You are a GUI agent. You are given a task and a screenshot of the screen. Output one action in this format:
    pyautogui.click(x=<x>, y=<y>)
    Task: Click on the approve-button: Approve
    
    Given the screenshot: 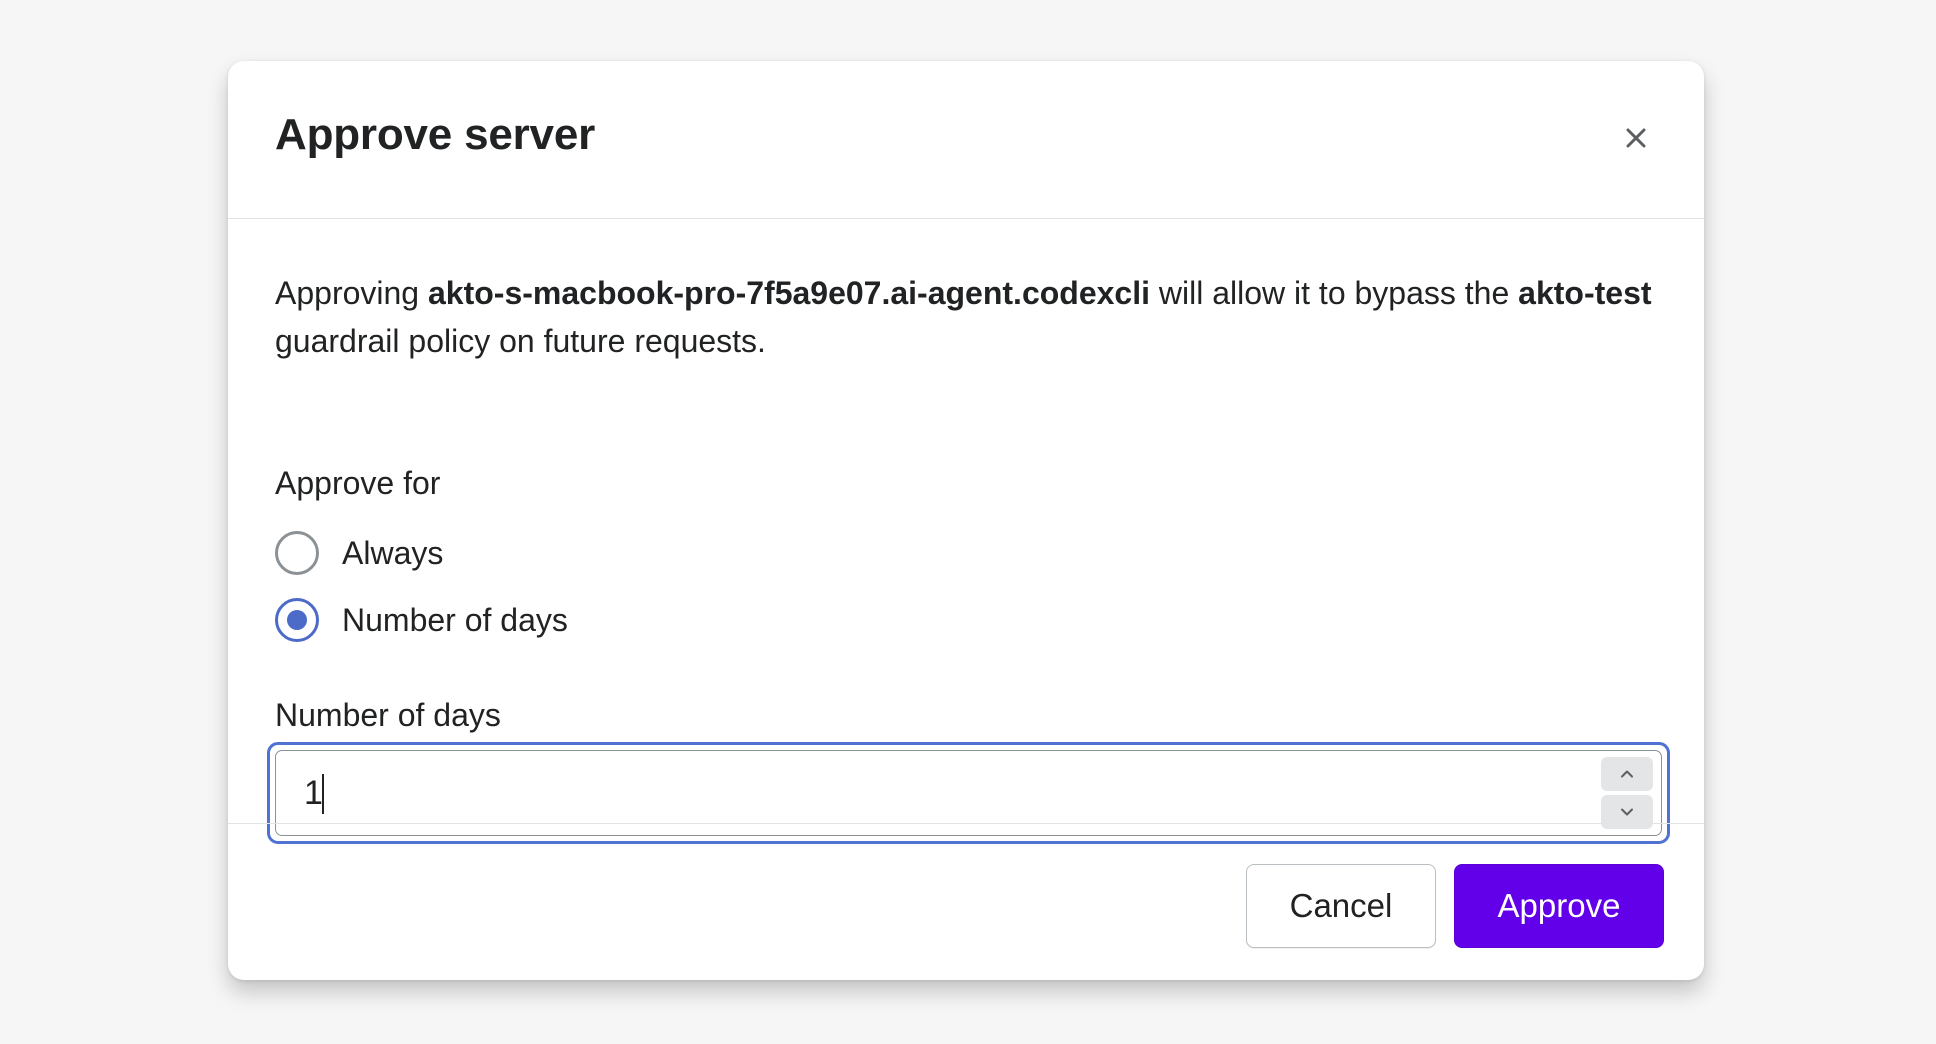 What is the action you would take?
    pyautogui.click(x=1559, y=906)
    